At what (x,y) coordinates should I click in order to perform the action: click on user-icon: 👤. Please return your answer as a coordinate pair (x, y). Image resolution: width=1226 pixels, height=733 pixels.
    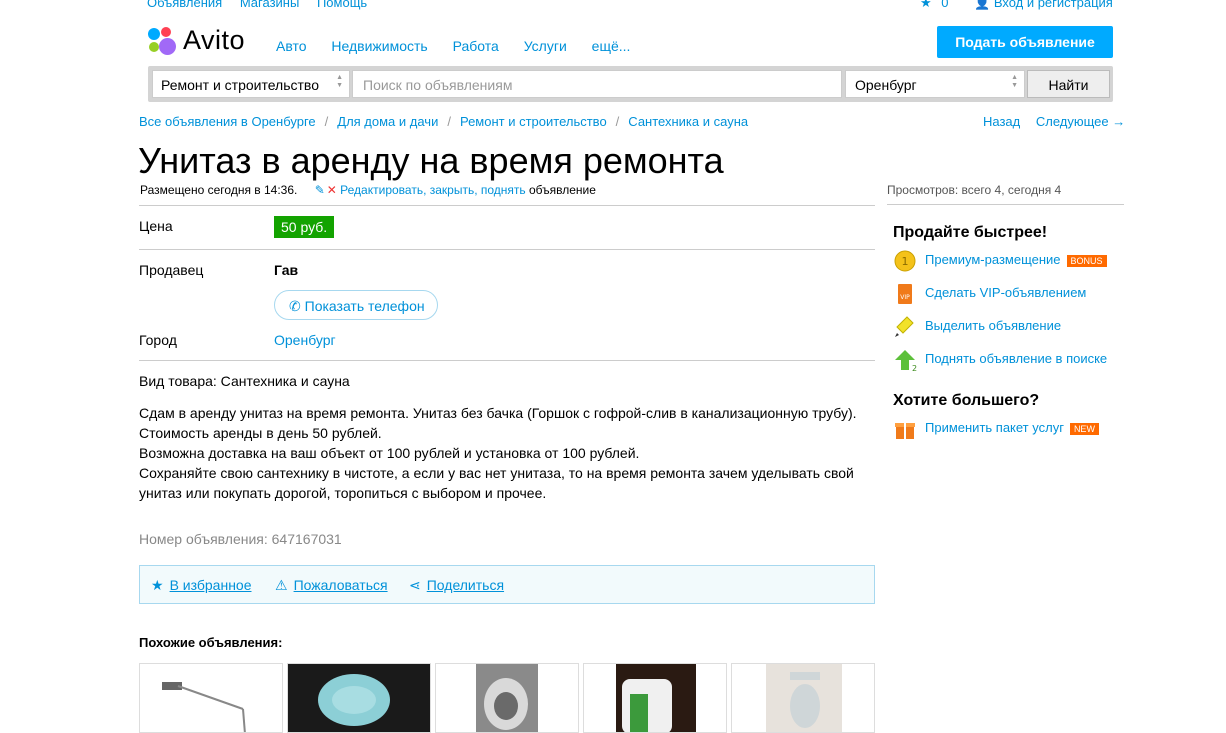
    Looking at the image, I should click on (982, 5).